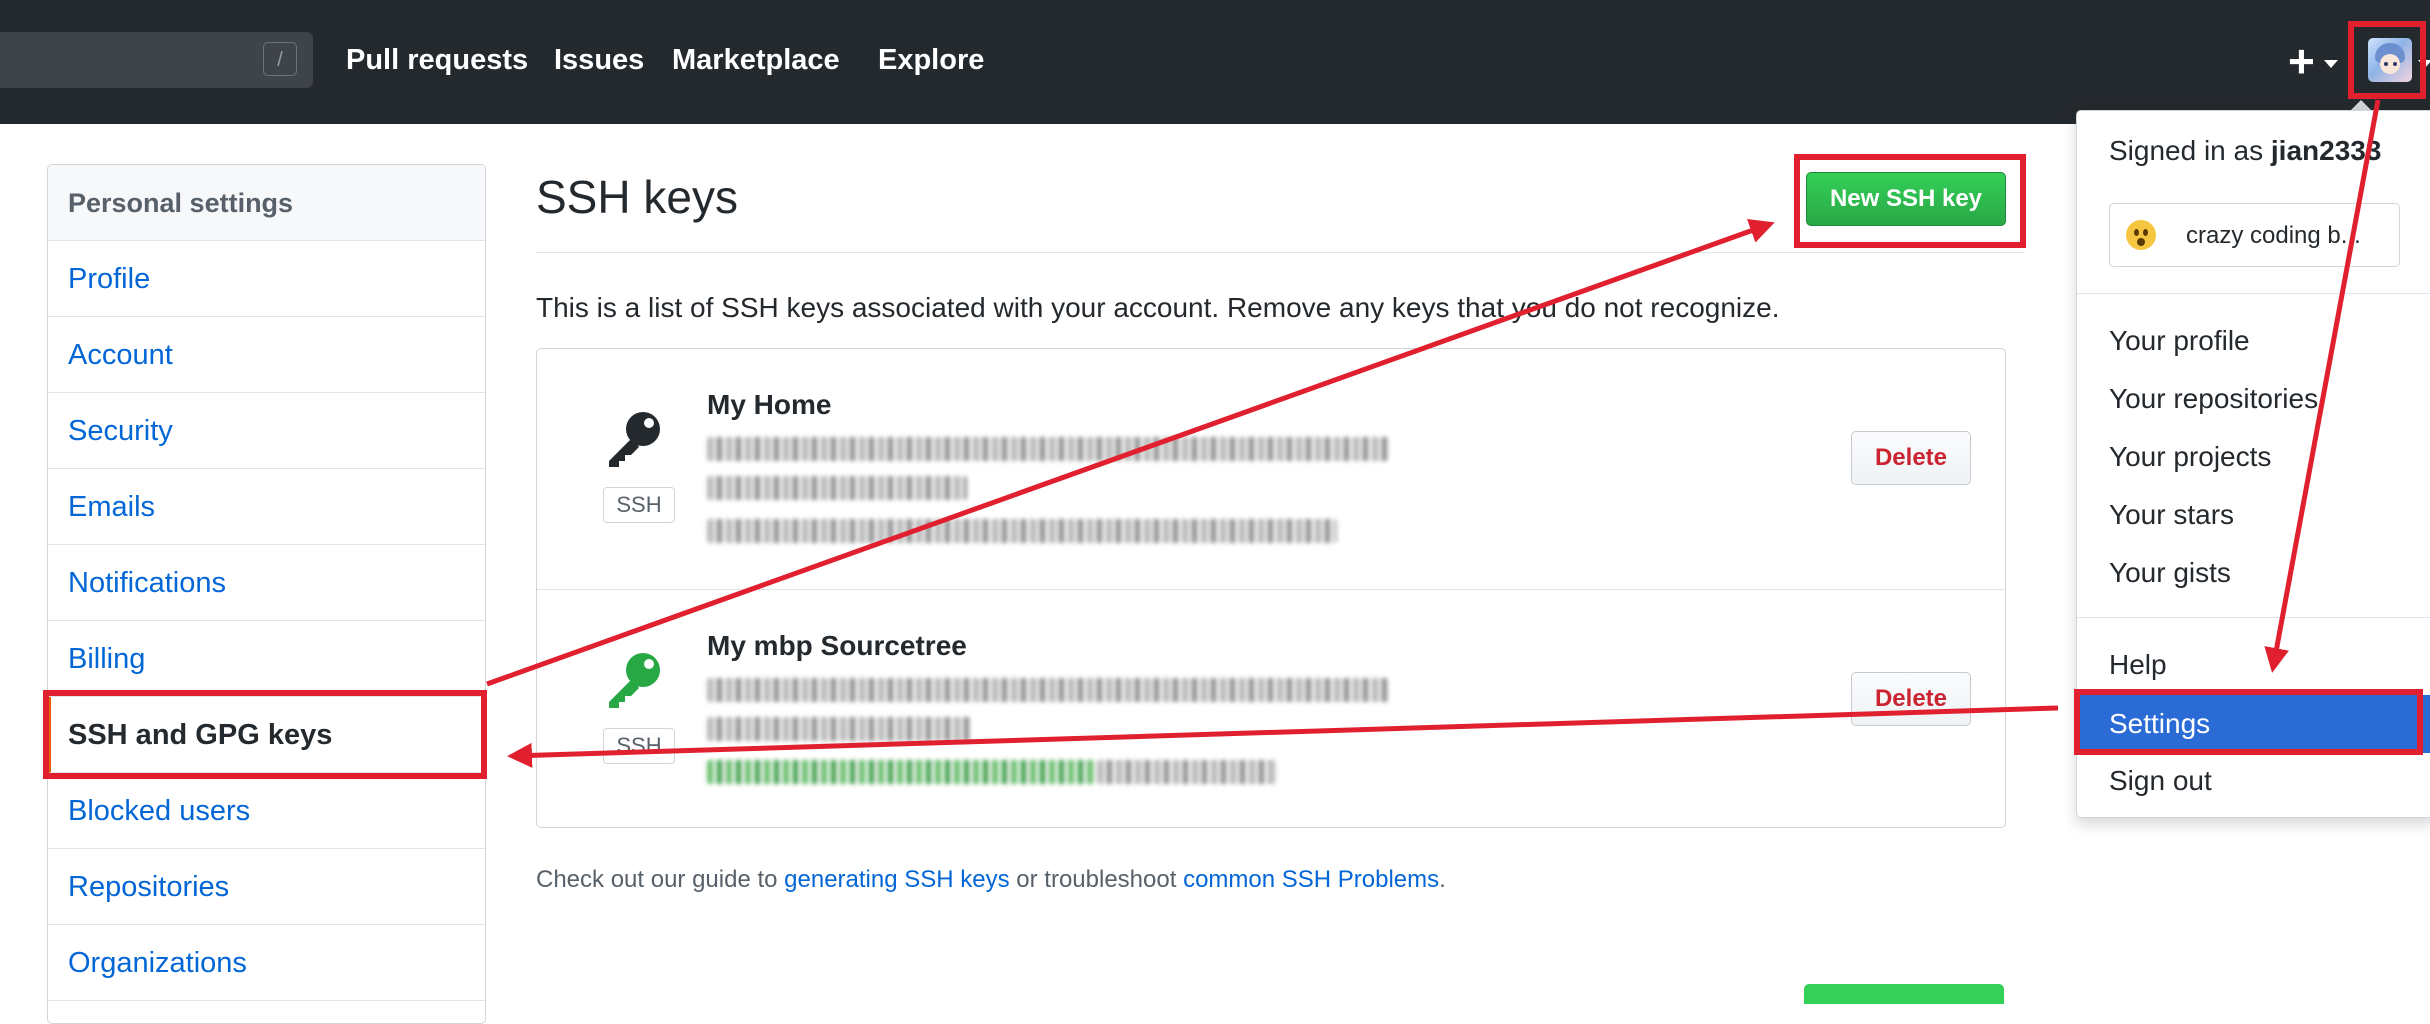 Image resolution: width=2430 pixels, height=1024 pixels. Describe the element at coordinates (2190, 150) in the screenshot. I see `signed-in-prefix: Signed in as` at that location.